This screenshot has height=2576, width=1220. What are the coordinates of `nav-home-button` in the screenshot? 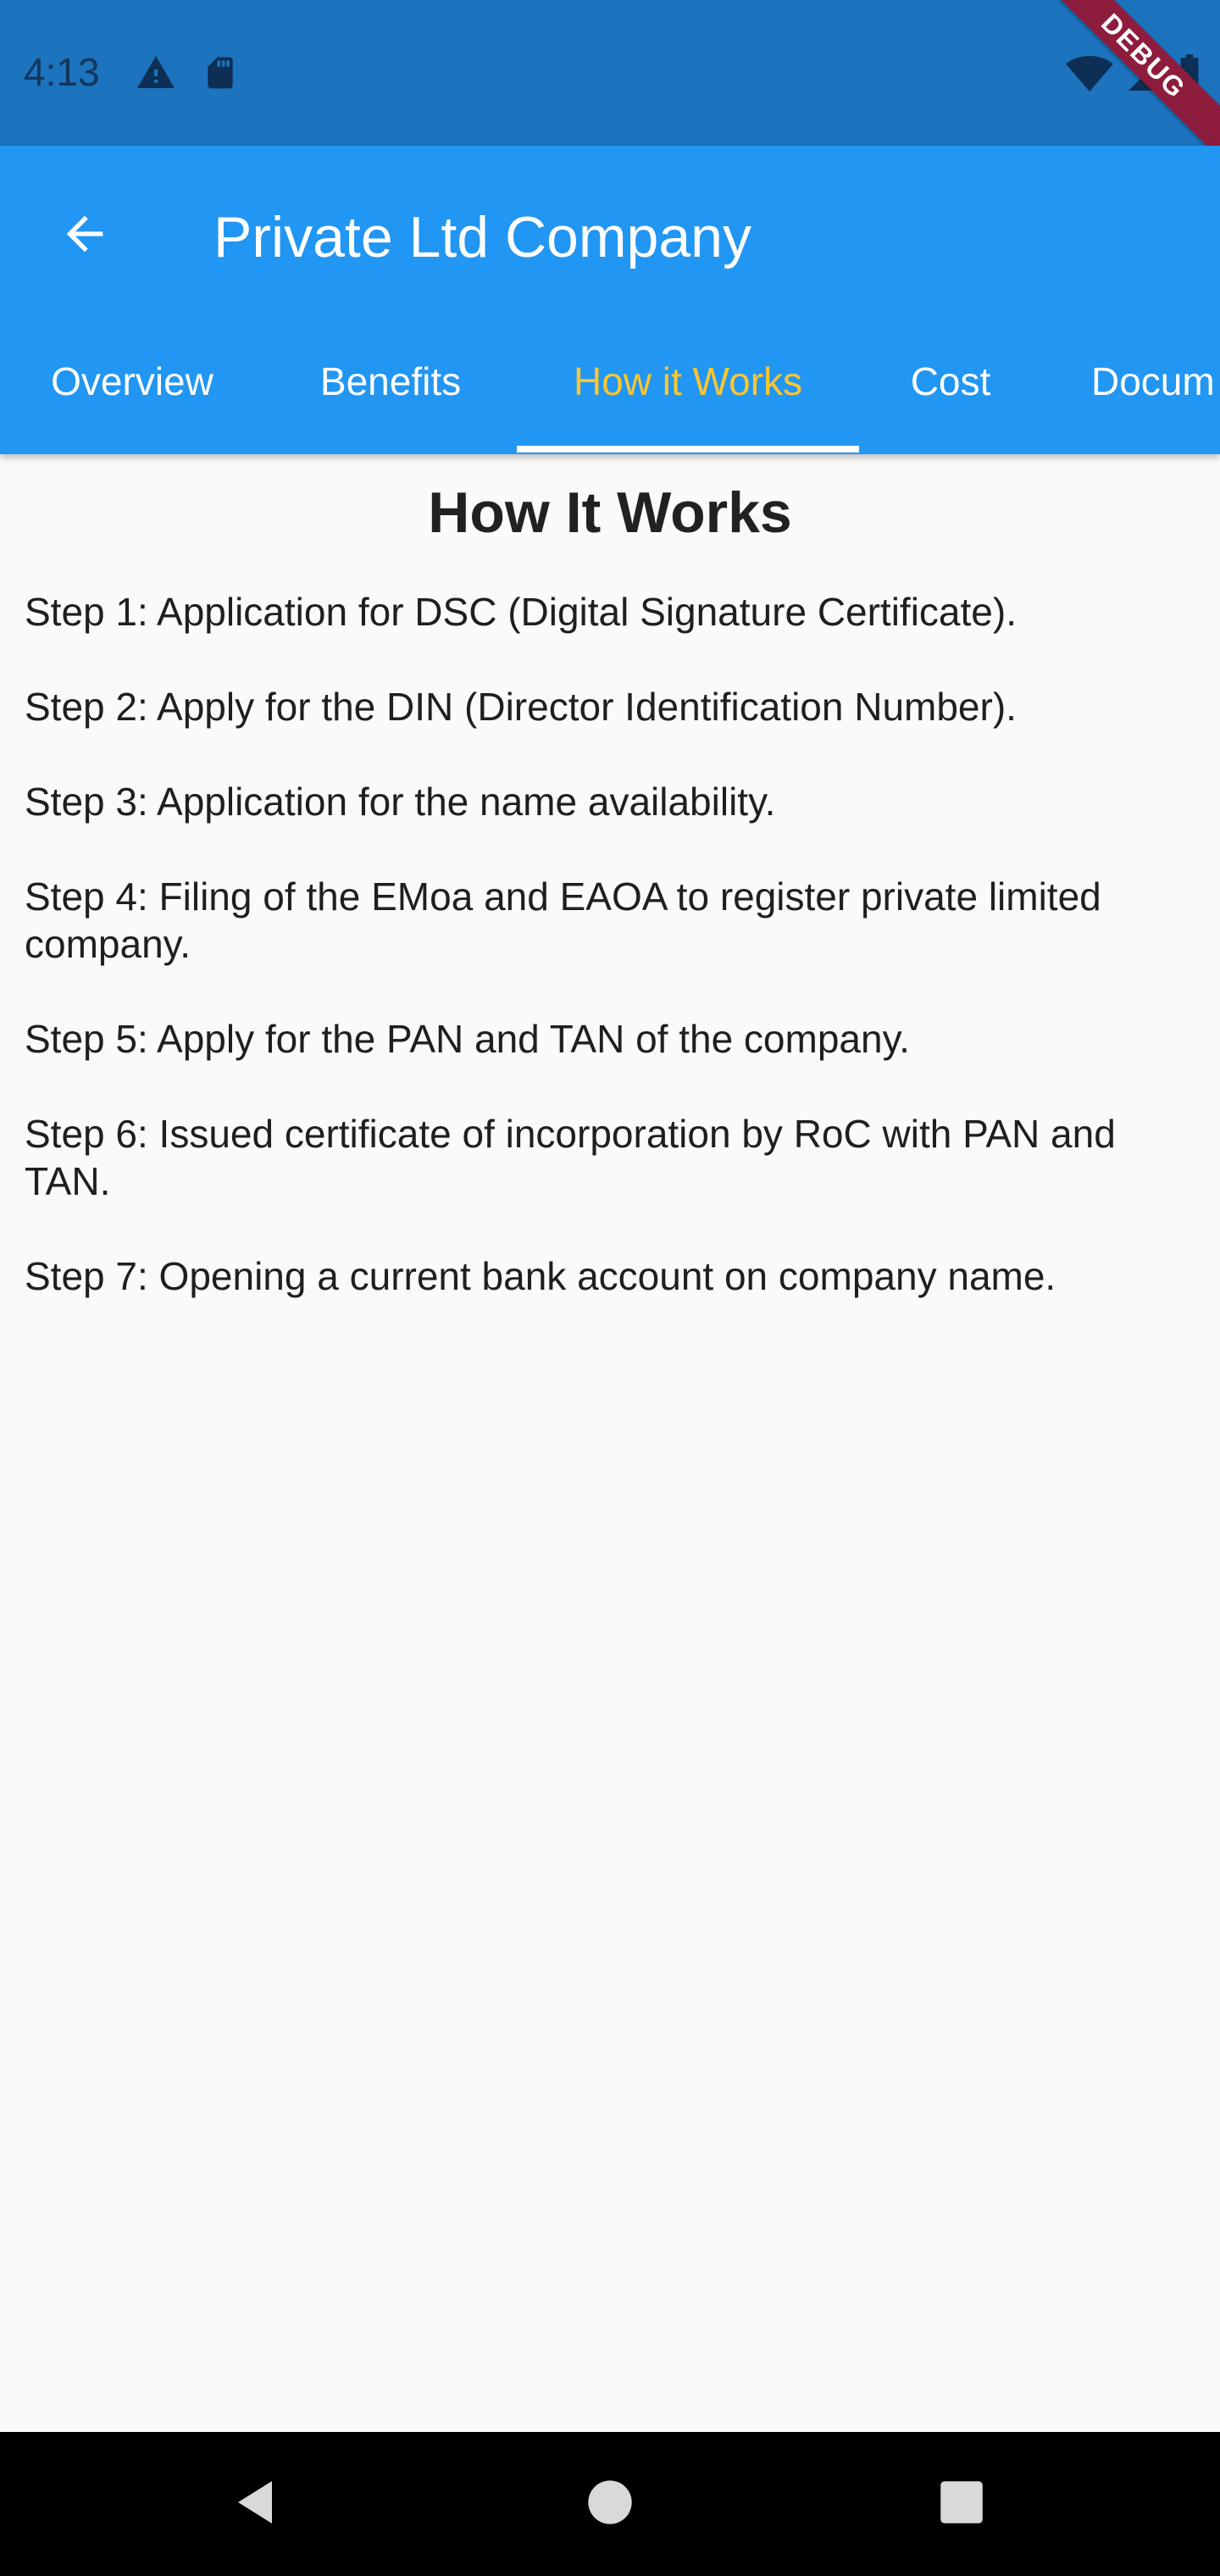 It's located at (610, 2504).